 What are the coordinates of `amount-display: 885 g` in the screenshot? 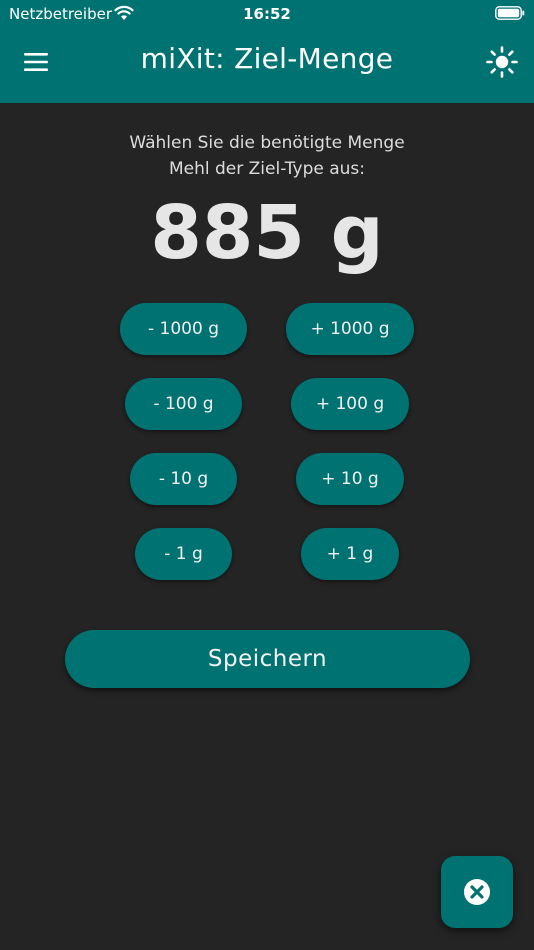 It's located at (267, 233).